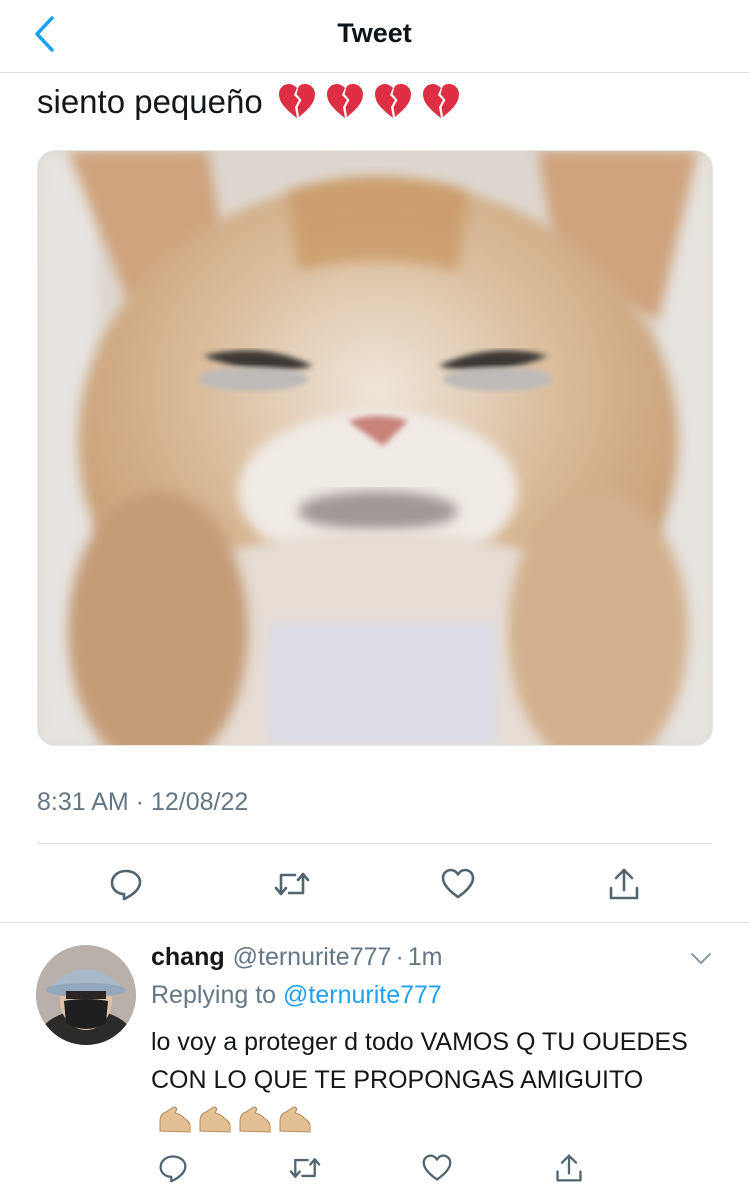  I want to click on top-bar: Tweet, so click(374, 36).